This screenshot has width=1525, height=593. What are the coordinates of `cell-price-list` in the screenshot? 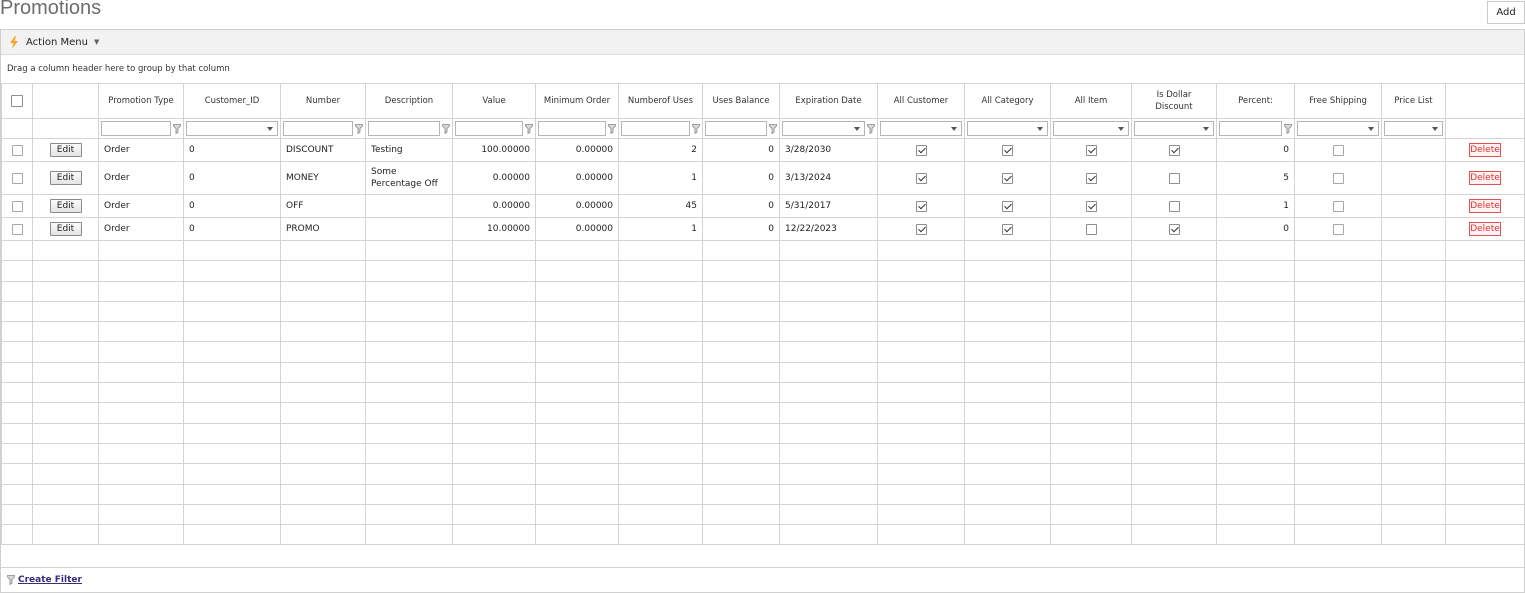 It's located at (1413, 206).